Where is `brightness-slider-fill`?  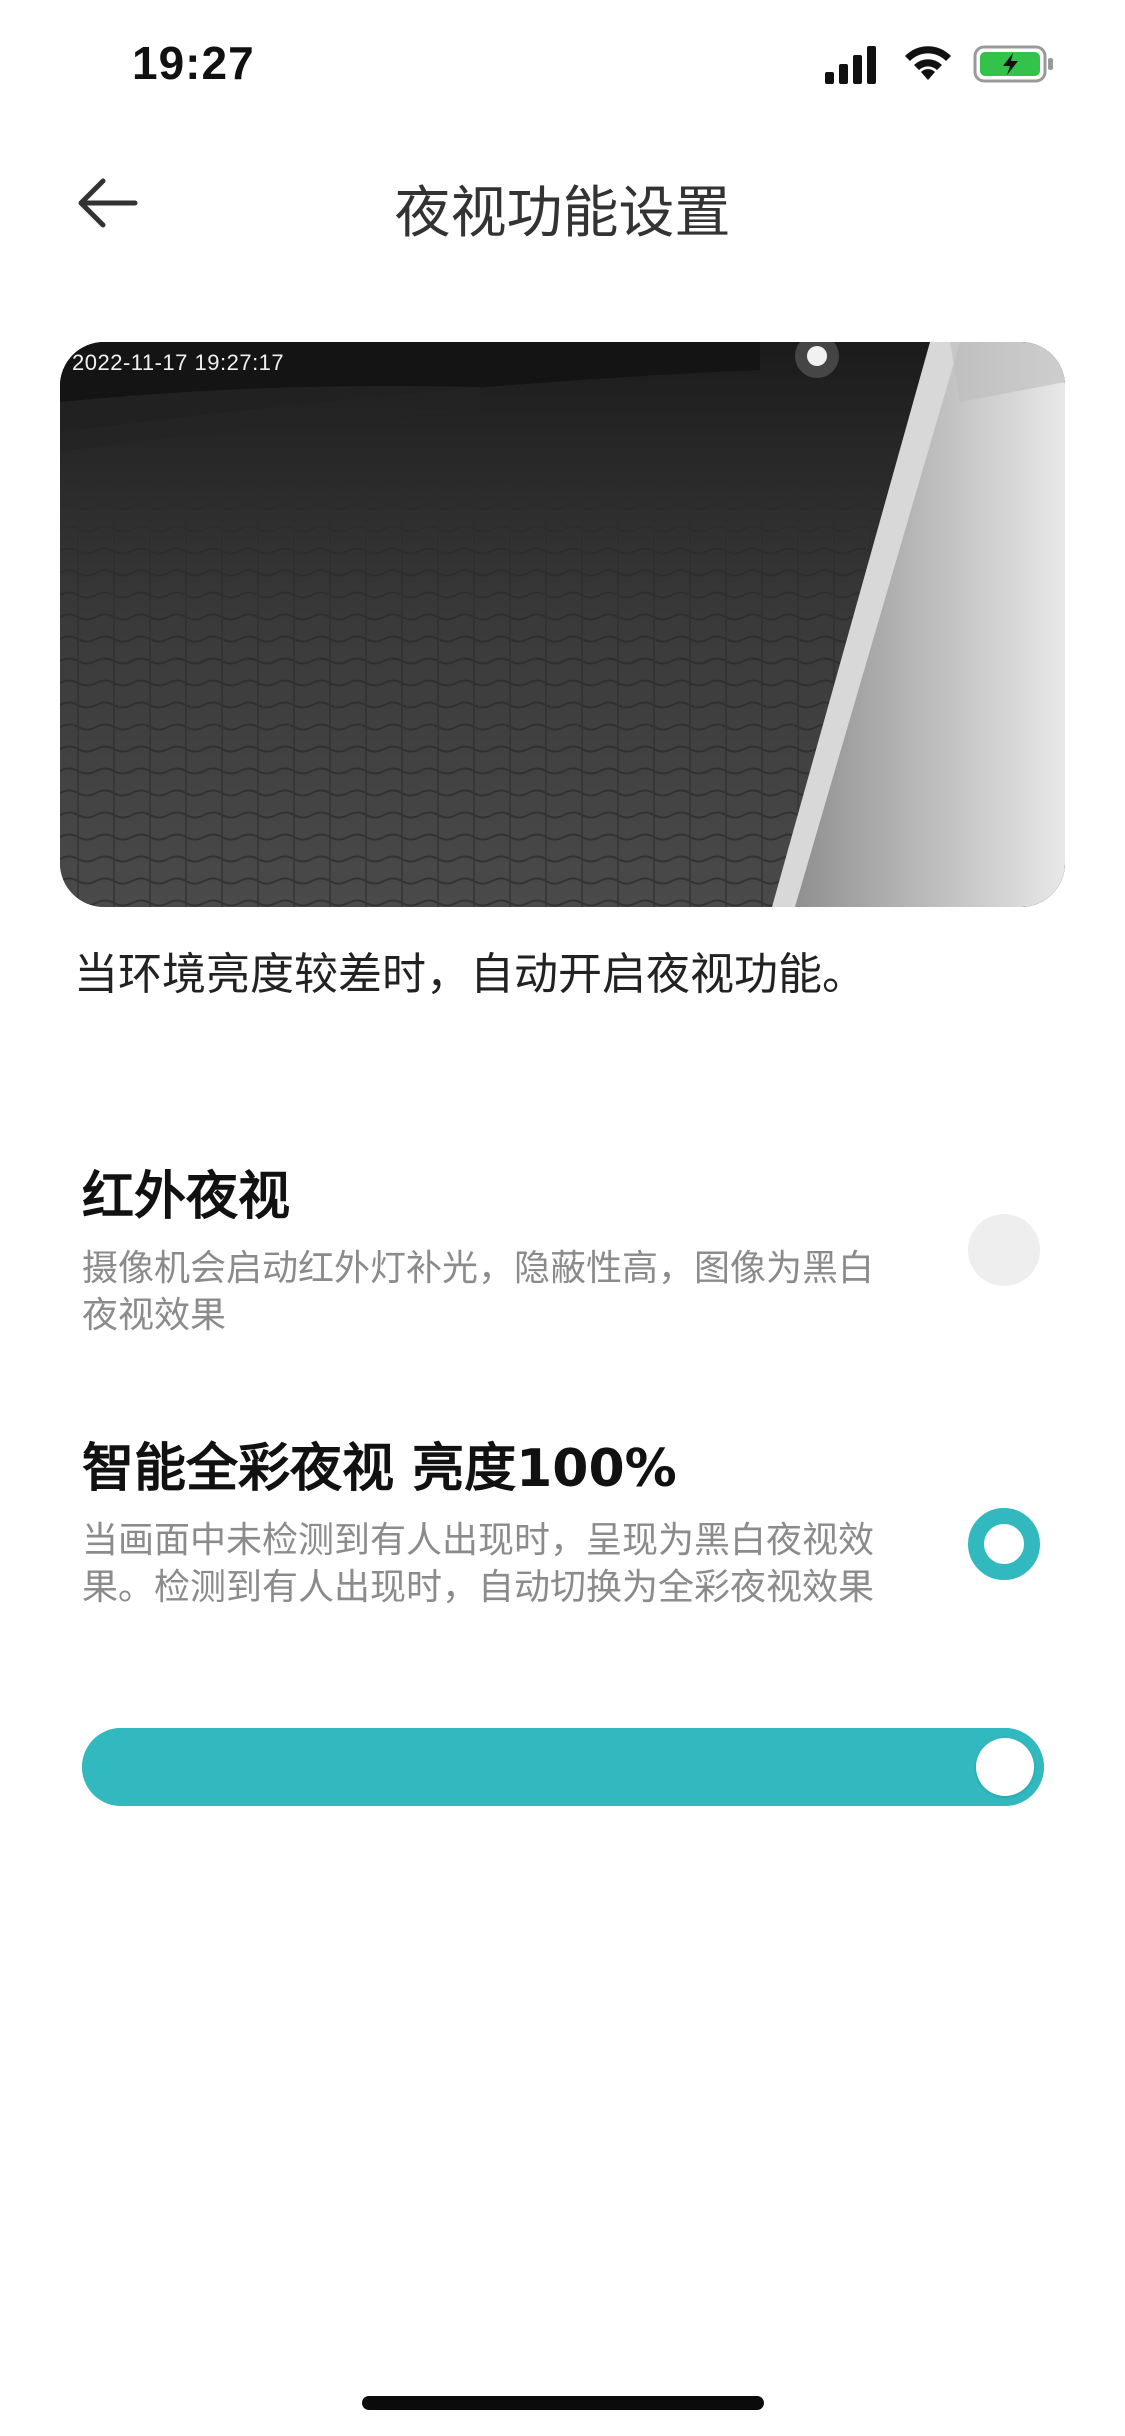
brightness-slider-fill is located at coordinates (563, 1767).